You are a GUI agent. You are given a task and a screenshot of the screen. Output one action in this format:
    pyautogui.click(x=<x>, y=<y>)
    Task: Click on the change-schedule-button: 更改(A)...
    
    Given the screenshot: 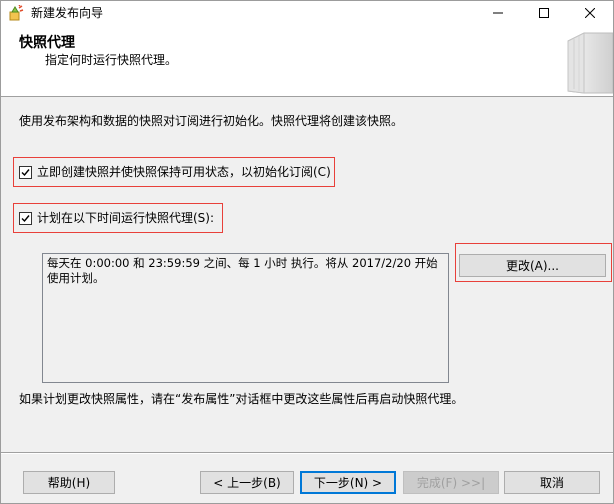 What is the action you would take?
    pyautogui.click(x=532, y=265)
    